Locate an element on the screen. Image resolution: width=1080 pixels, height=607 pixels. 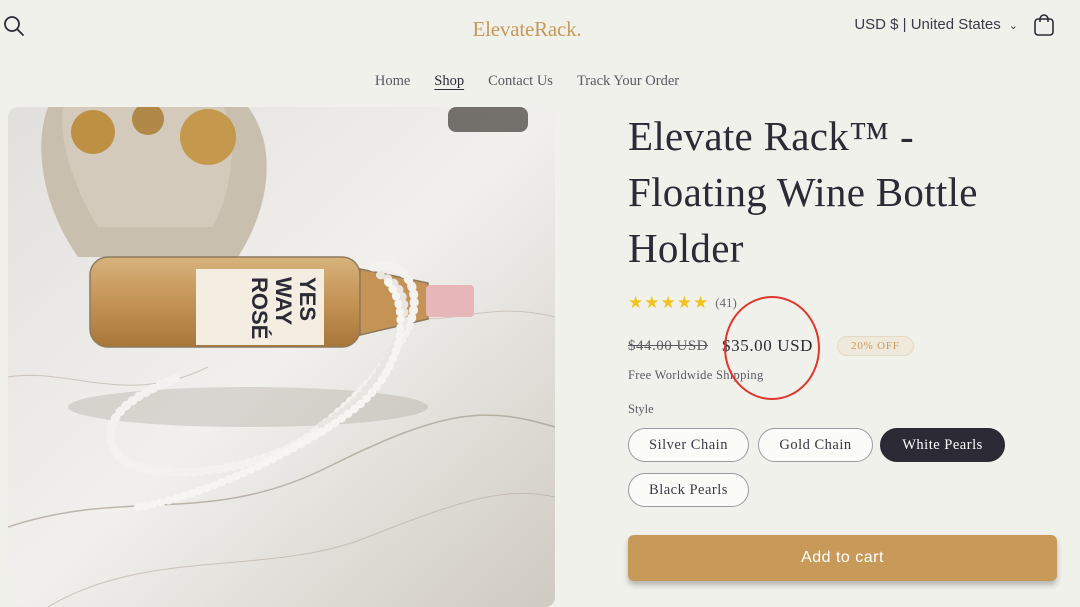
bottle-label-way: WAY is located at coordinates (283, 301).